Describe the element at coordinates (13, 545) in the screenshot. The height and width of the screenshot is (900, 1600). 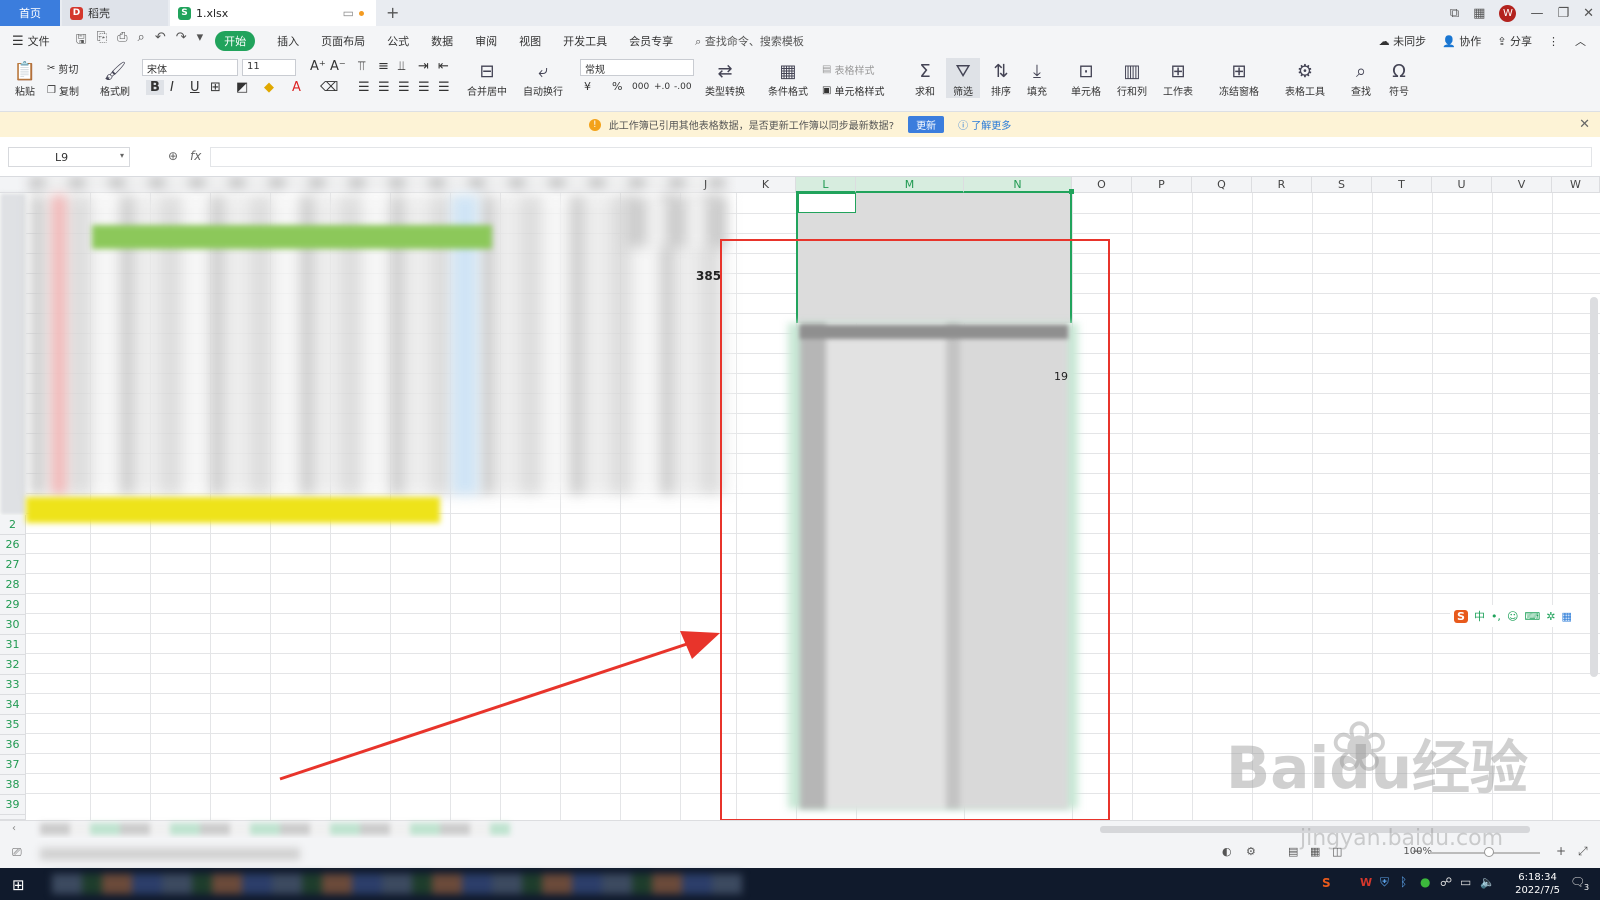
I see `row-header: 26` at that location.